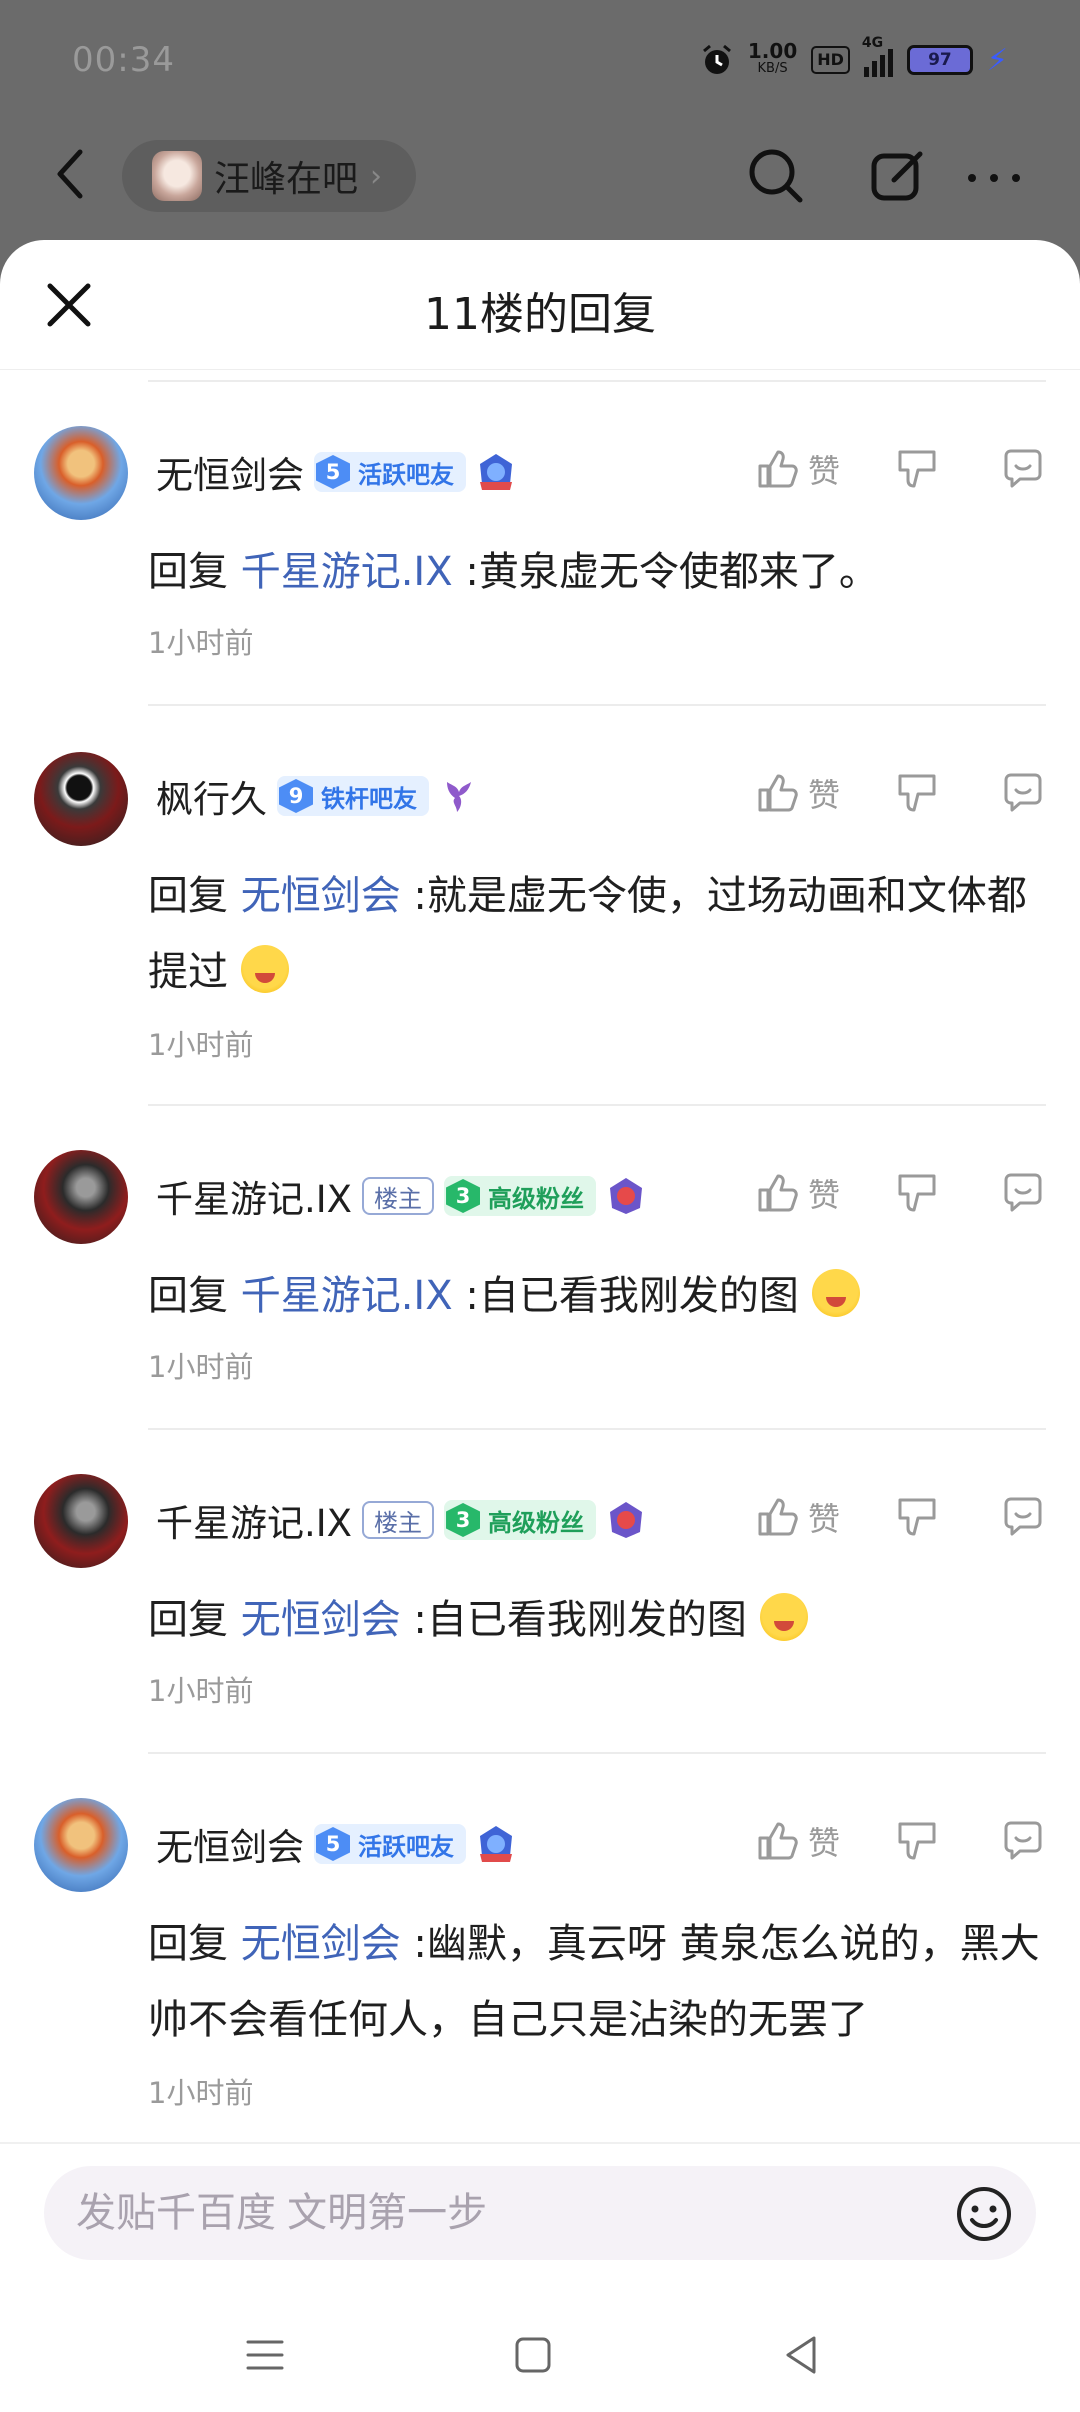 The image size is (1080, 2412). What do you see at coordinates (997, 60) in the screenshot?
I see `charging-icon: ⚡` at bounding box center [997, 60].